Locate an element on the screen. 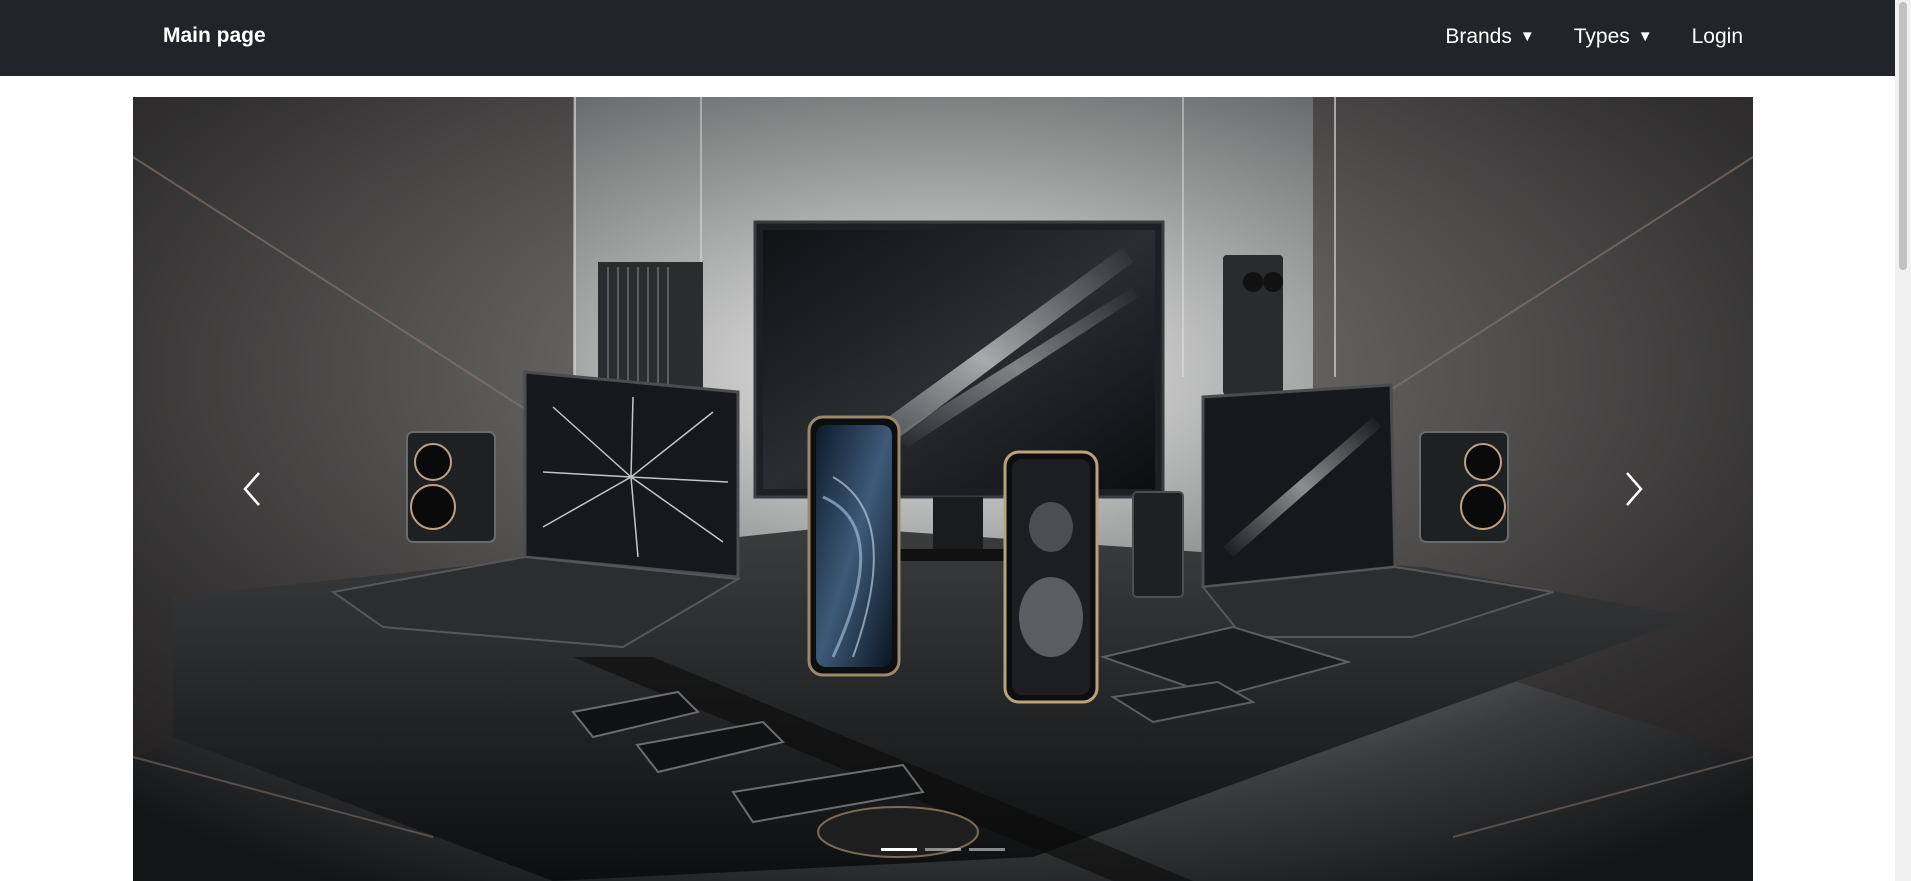 Image resolution: width=1911 pixels, height=881 pixels. login-link: Login is located at coordinates (1717, 37).